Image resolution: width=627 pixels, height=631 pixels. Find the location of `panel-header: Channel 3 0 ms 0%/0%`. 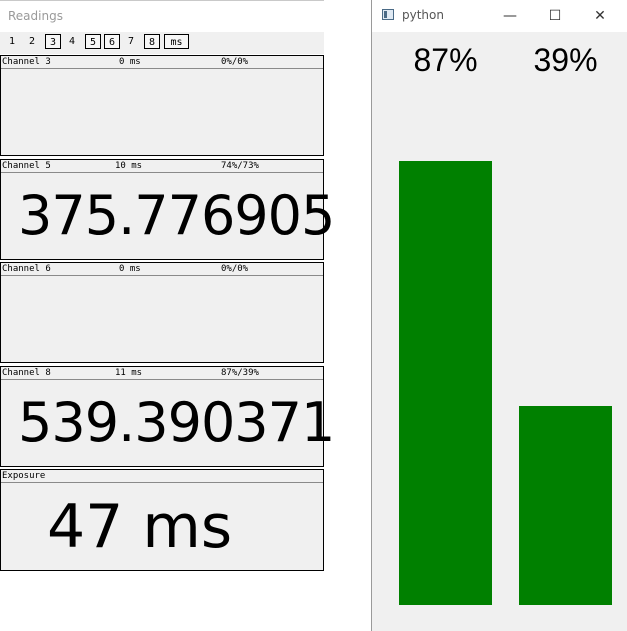

panel-header: Channel 3 0 ms 0%/0% is located at coordinates (162, 62).